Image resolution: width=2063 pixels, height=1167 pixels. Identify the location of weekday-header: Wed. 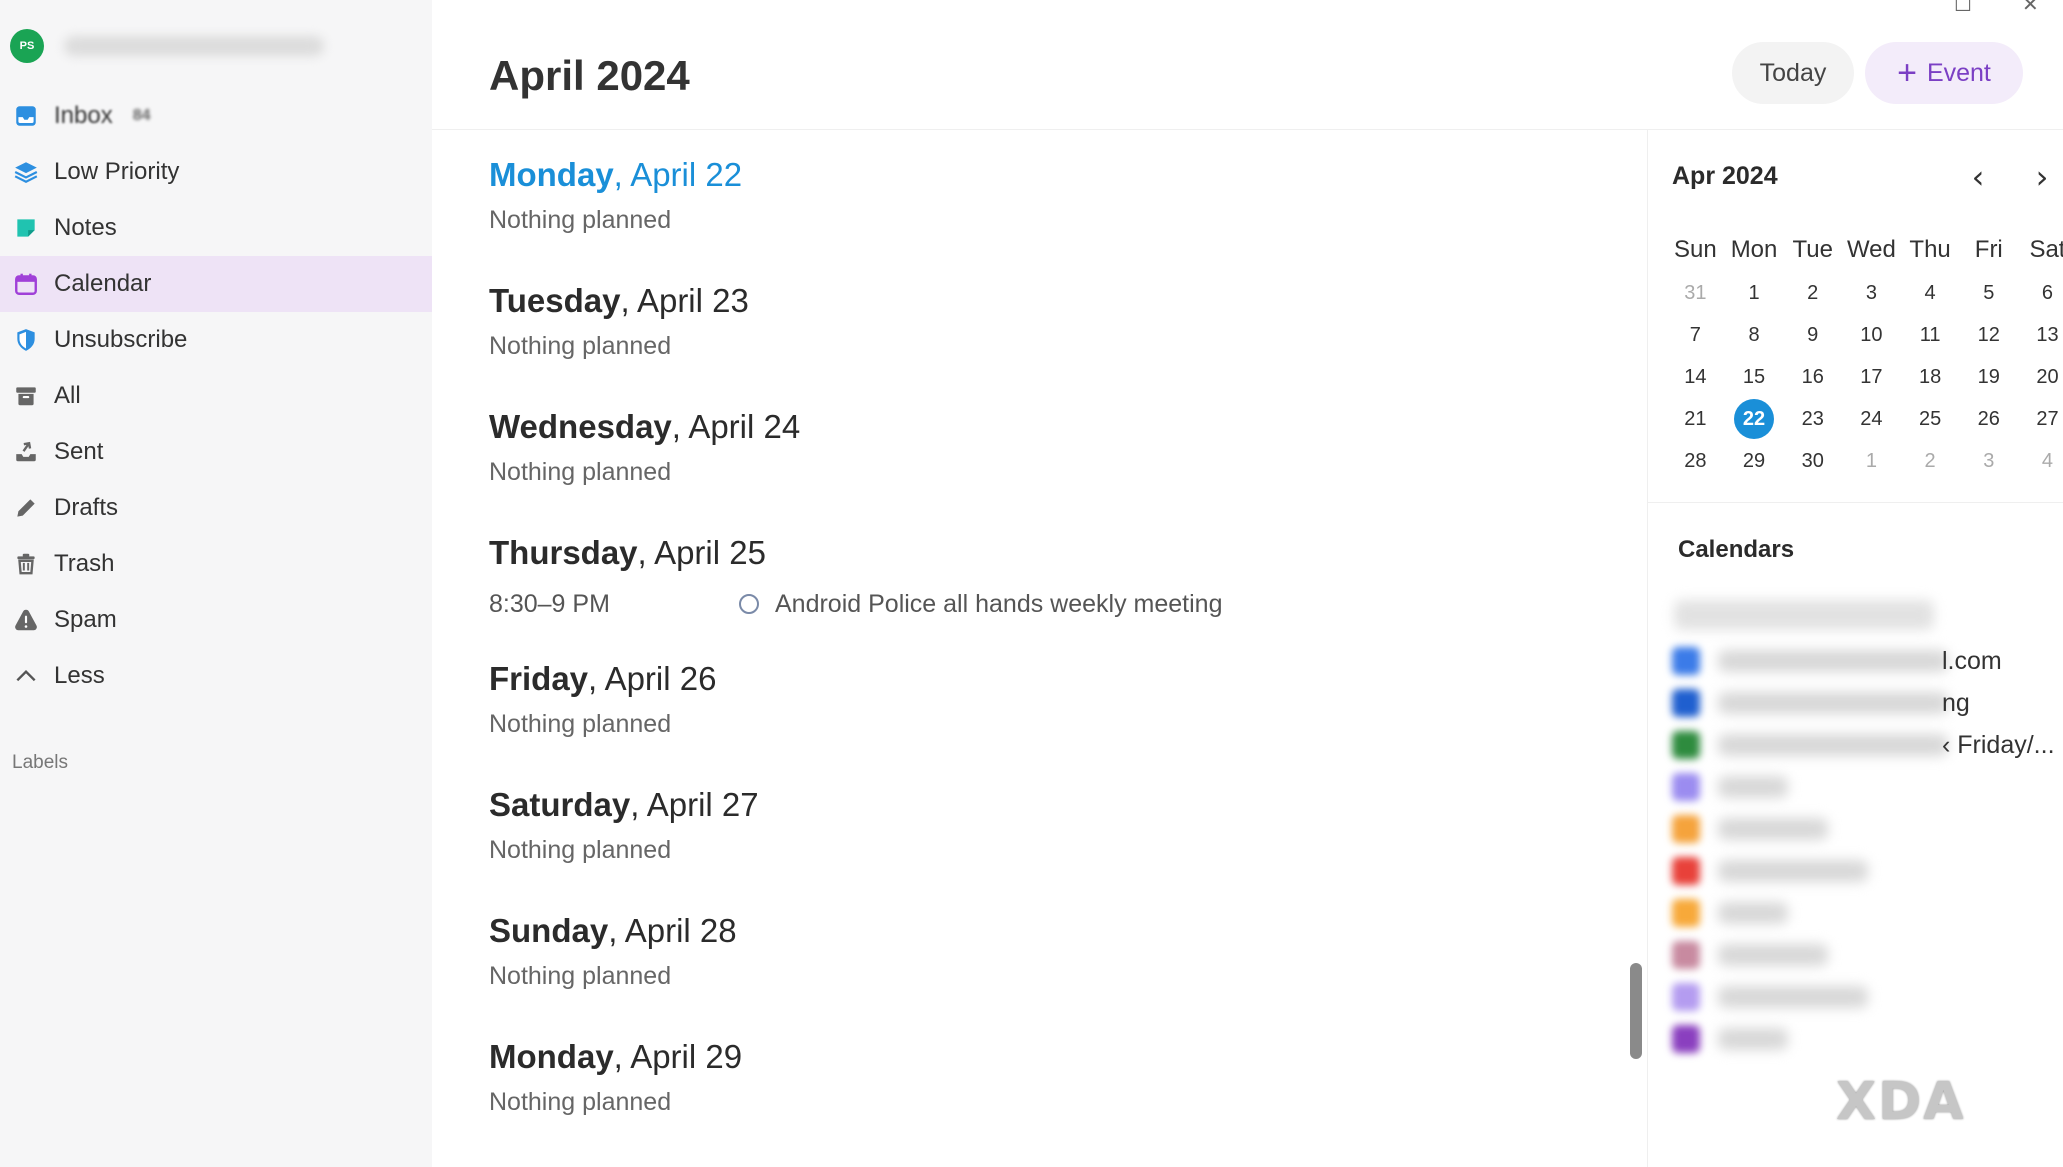
(1871, 249).